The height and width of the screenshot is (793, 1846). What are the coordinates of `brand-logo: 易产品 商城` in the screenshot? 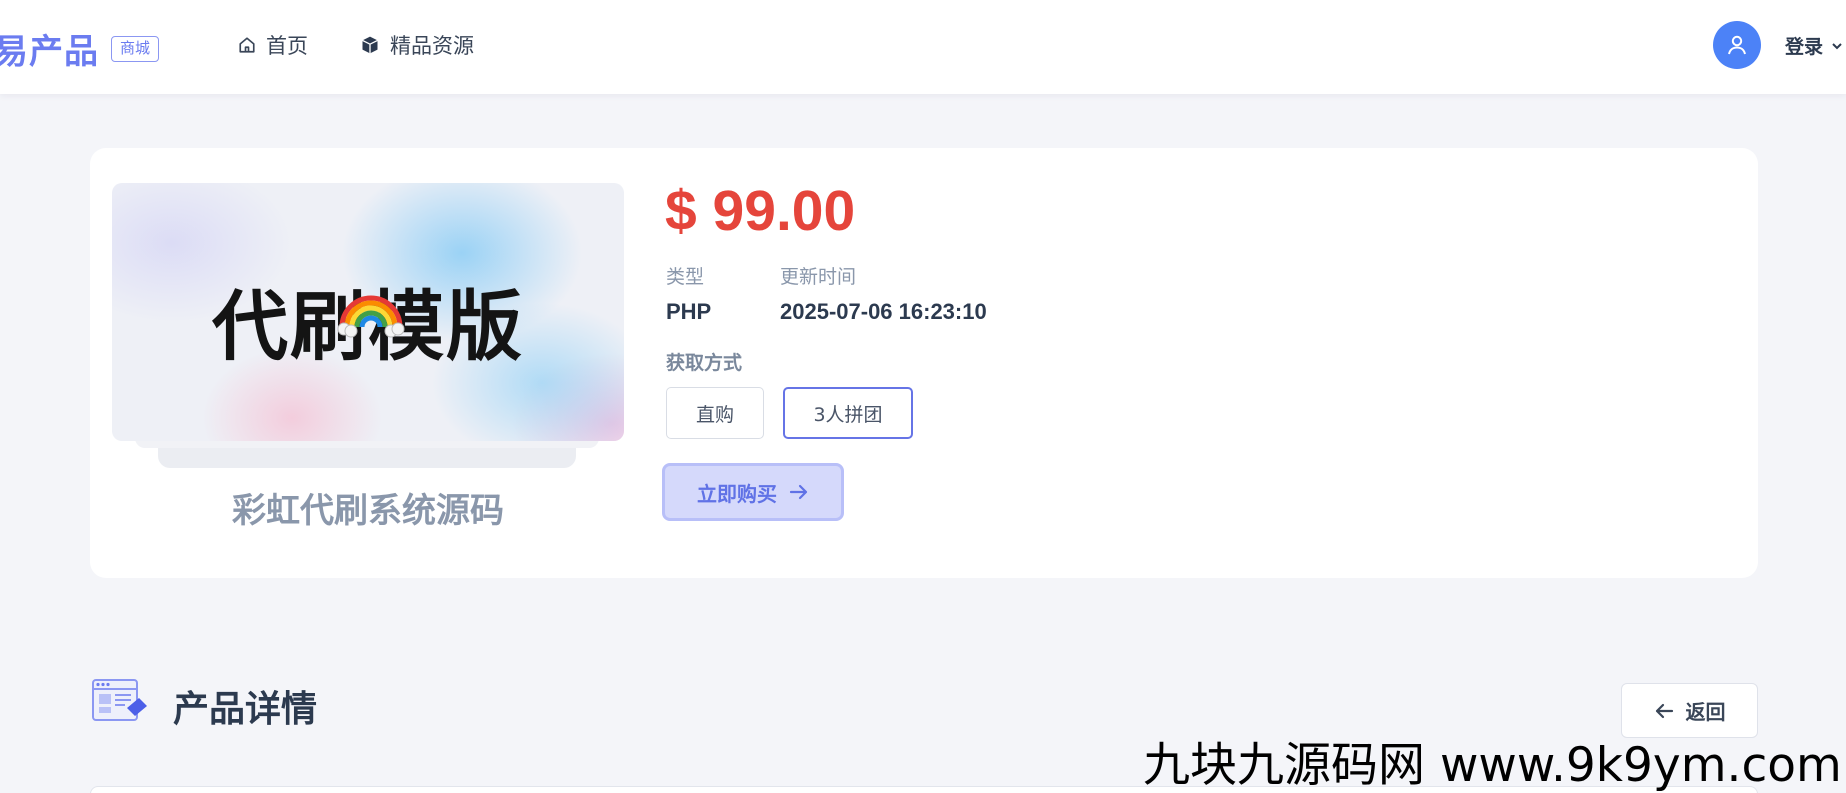 It's located at (80, 48).